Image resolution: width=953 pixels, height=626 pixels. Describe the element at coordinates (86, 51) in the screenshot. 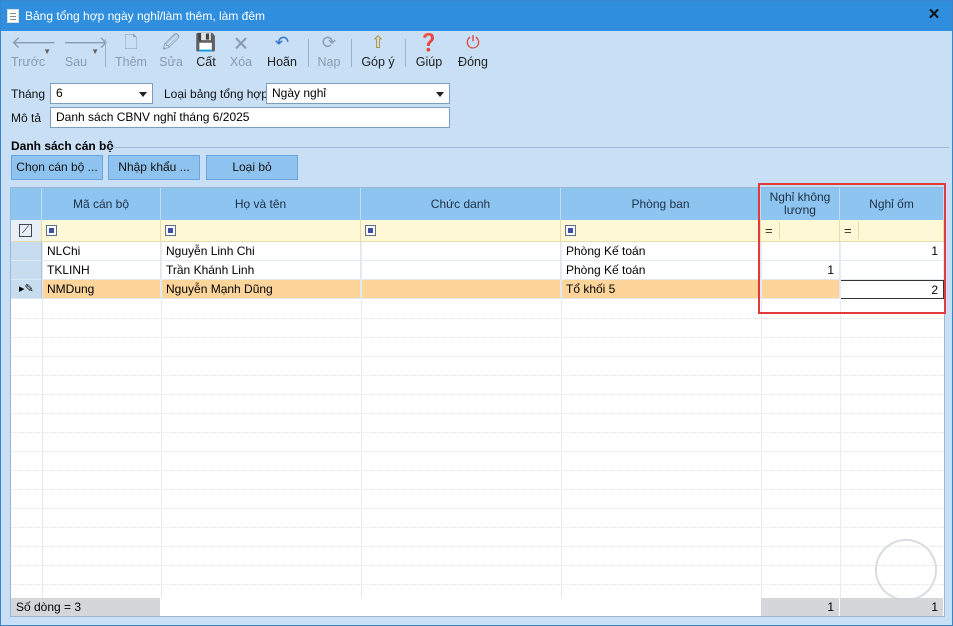

I see `forward-button: 🡒 Sau ▼` at that location.